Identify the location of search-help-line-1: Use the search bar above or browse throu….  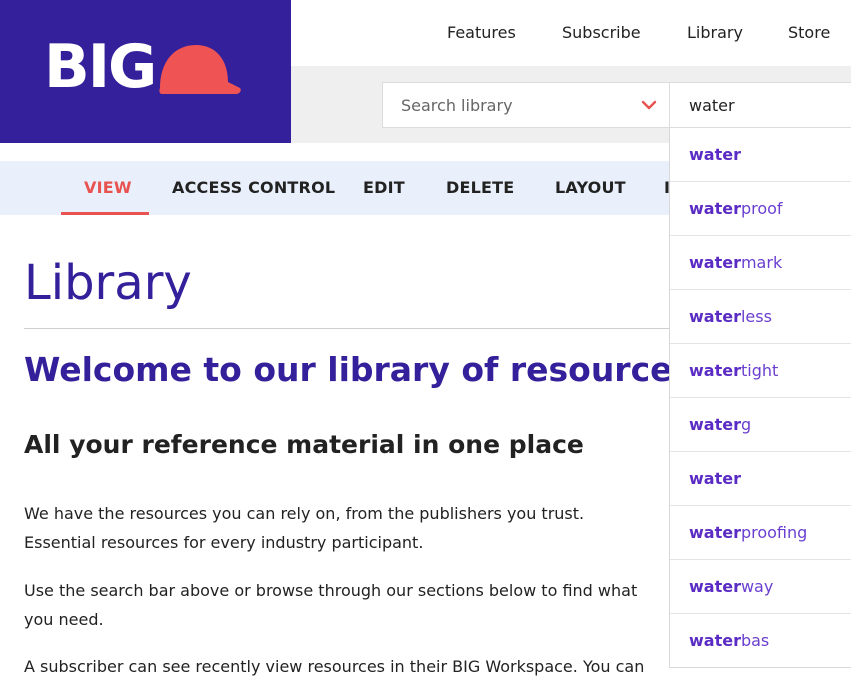
(331, 590).